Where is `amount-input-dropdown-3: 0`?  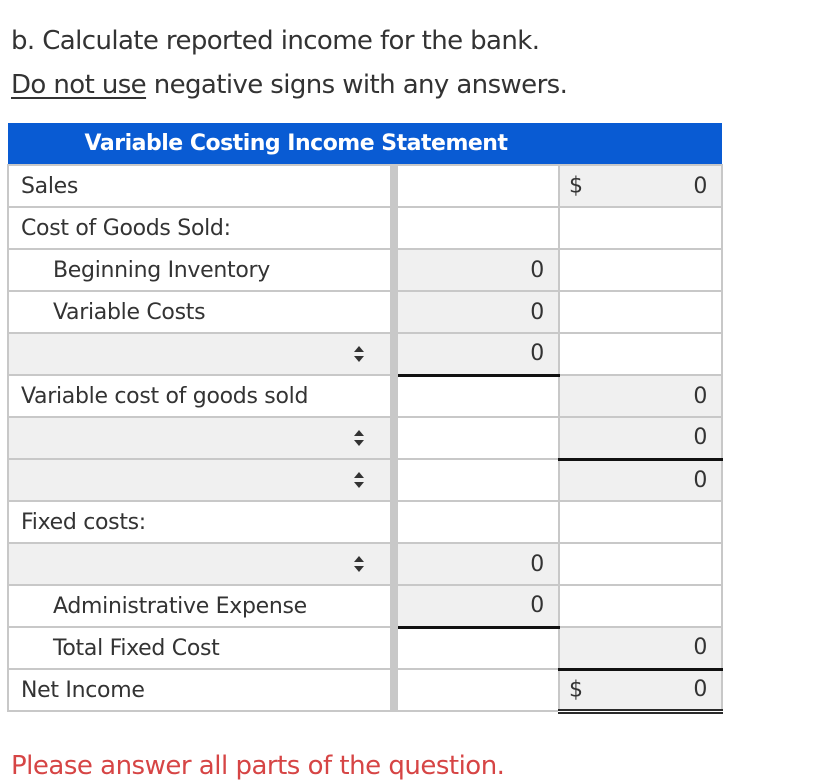 amount-input-dropdown-3: 0 is located at coordinates (640, 479).